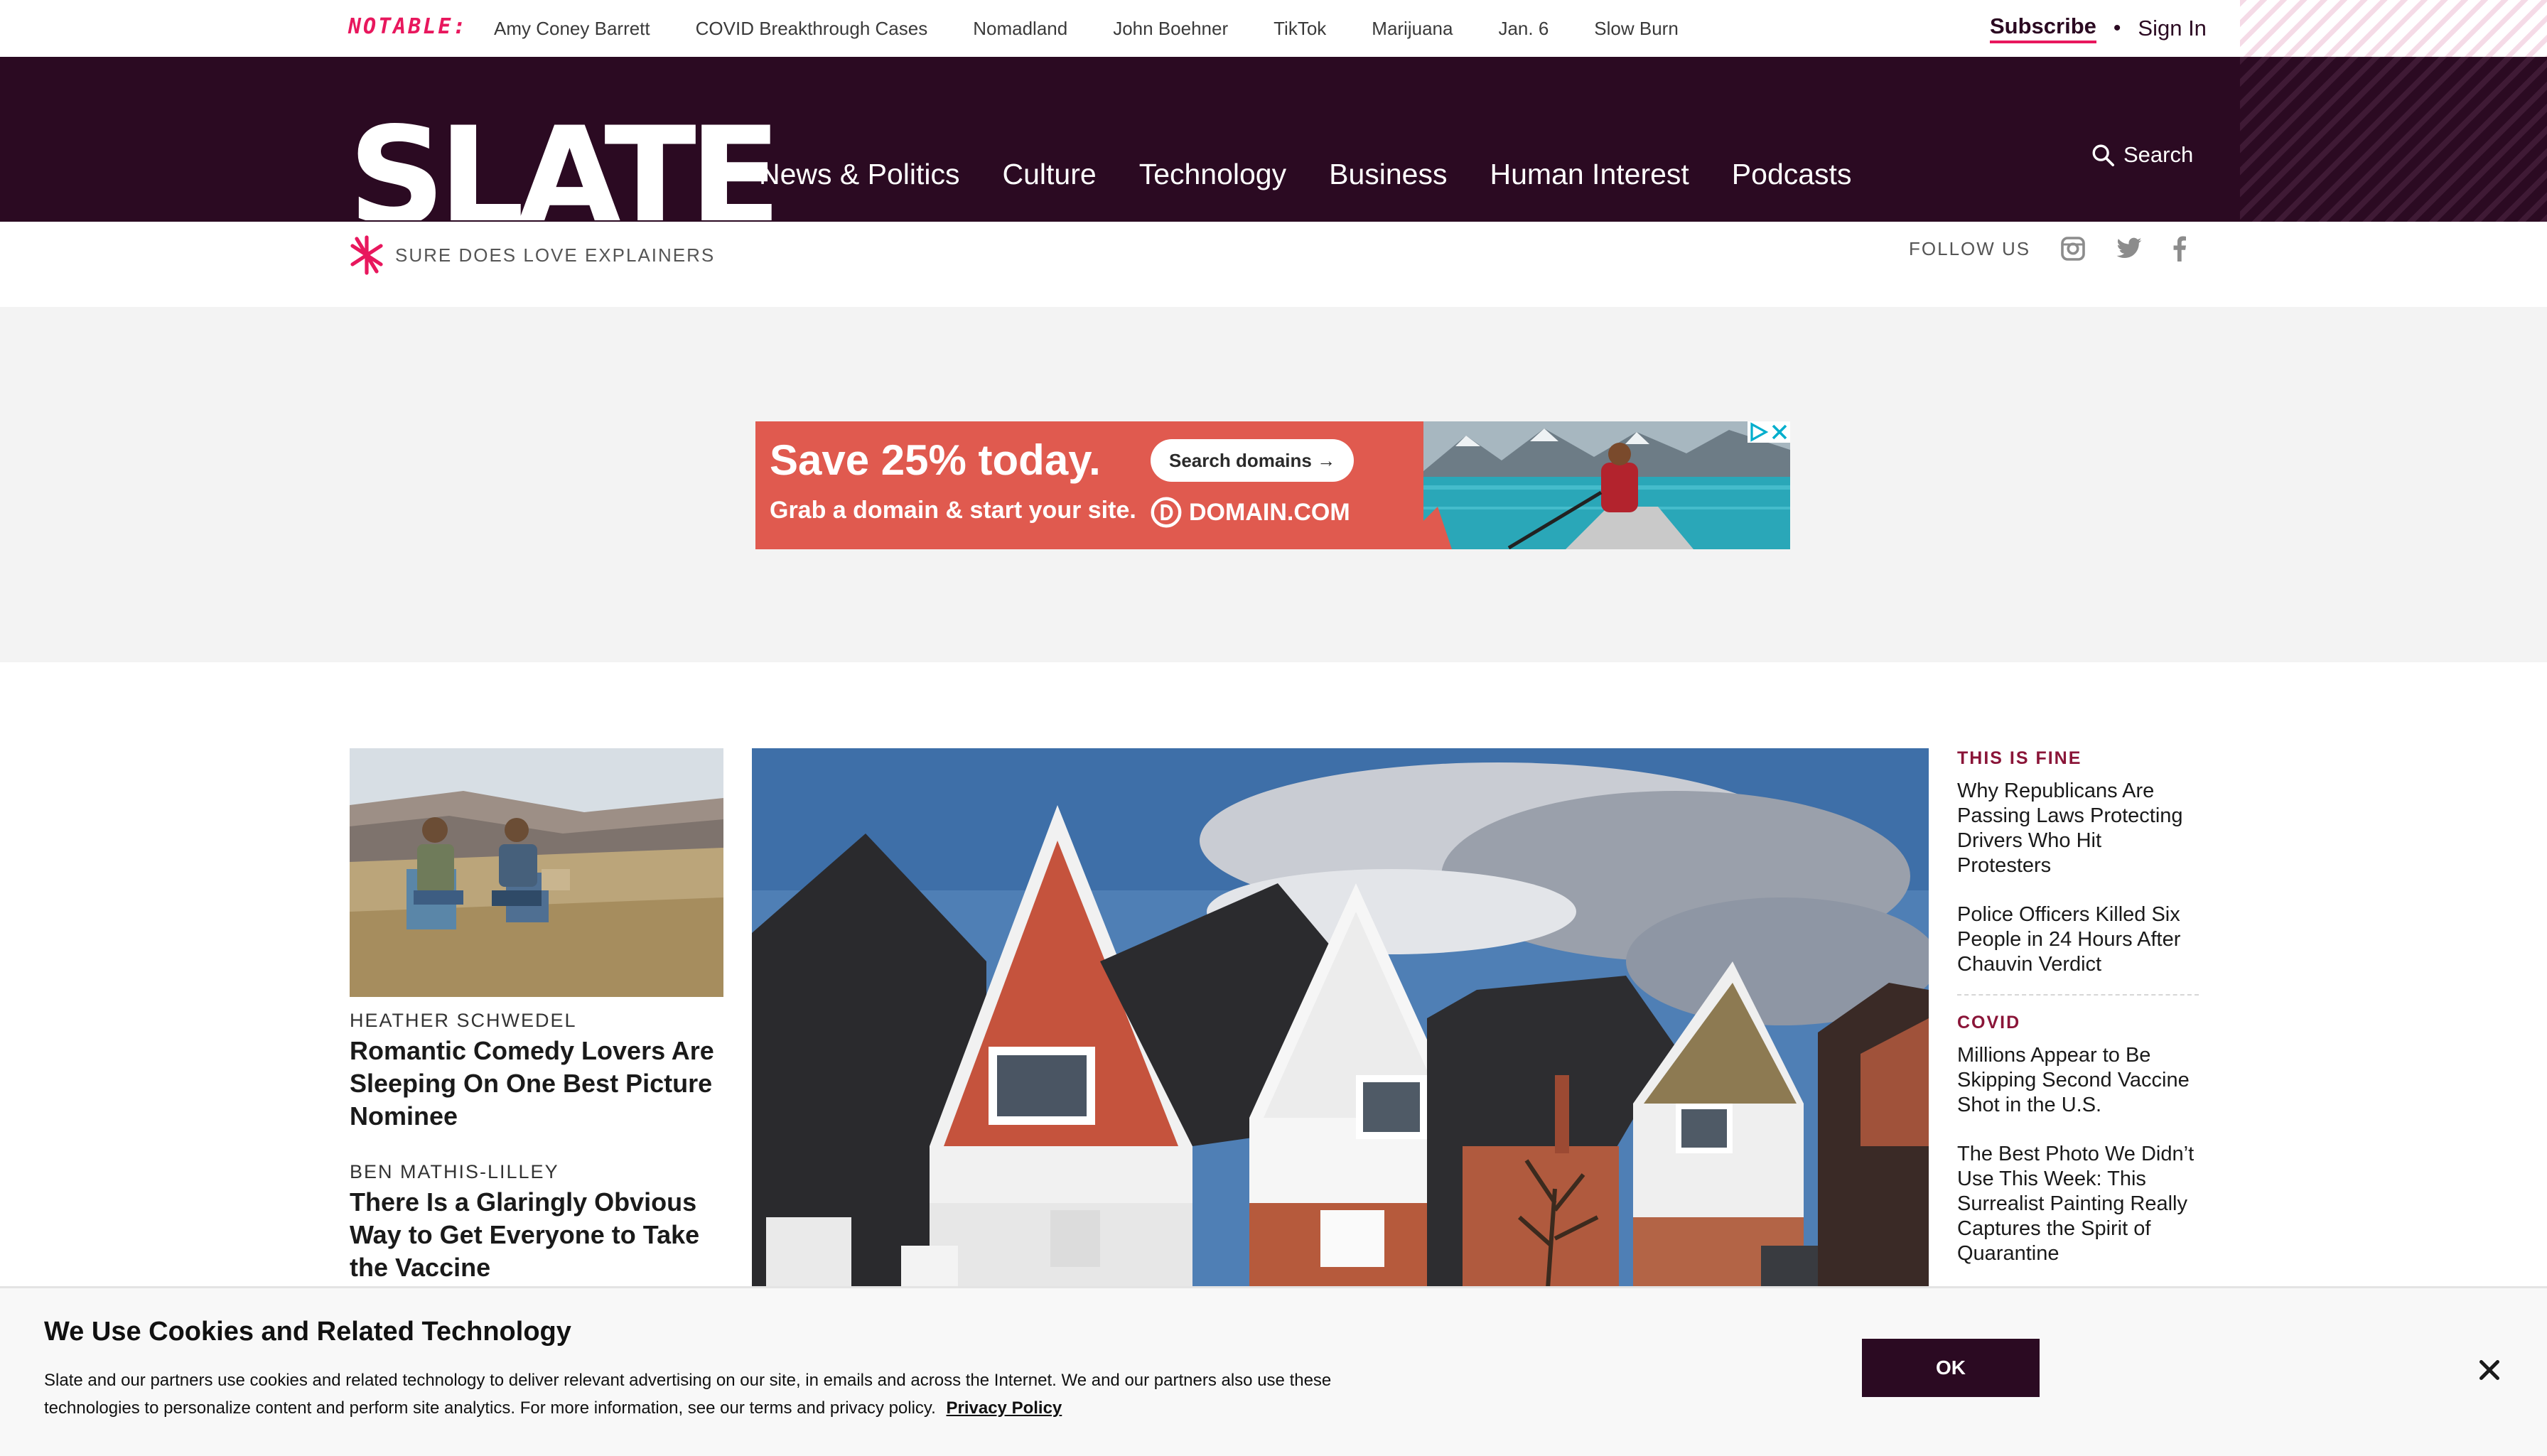 This screenshot has height=1456, width=2547. I want to click on tagline-text: SURE DOES LOVE EXPLAINERS, so click(555, 255).